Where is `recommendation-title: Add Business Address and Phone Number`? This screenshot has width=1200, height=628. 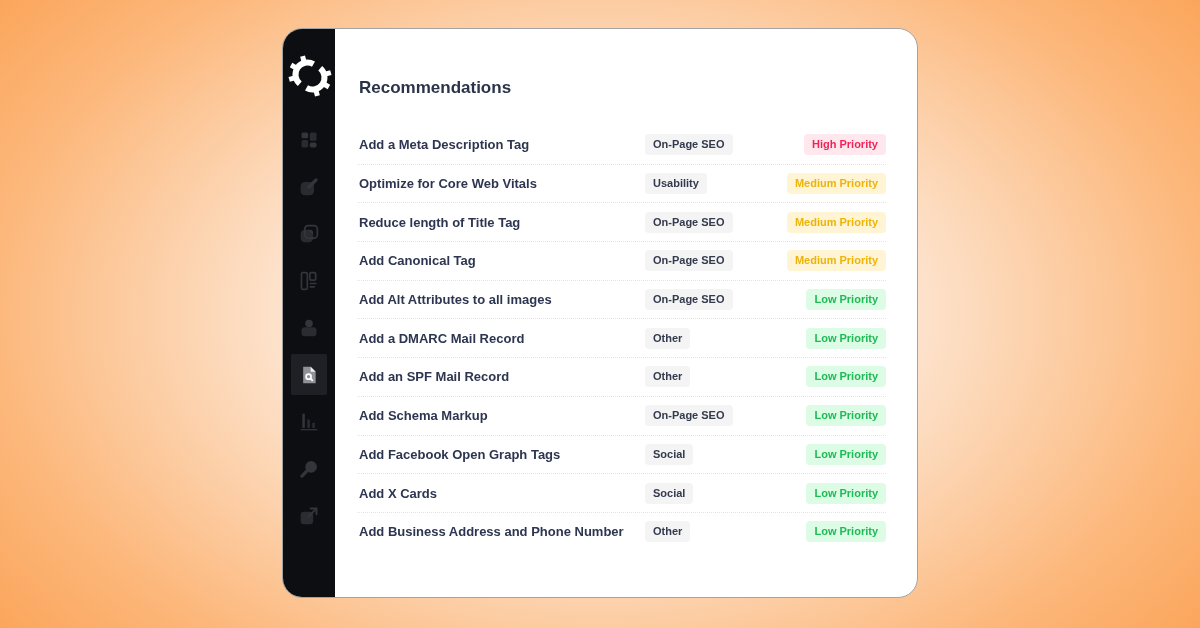 recommendation-title: Add Business Address and Phone Number is located at coordinates (491, 532).